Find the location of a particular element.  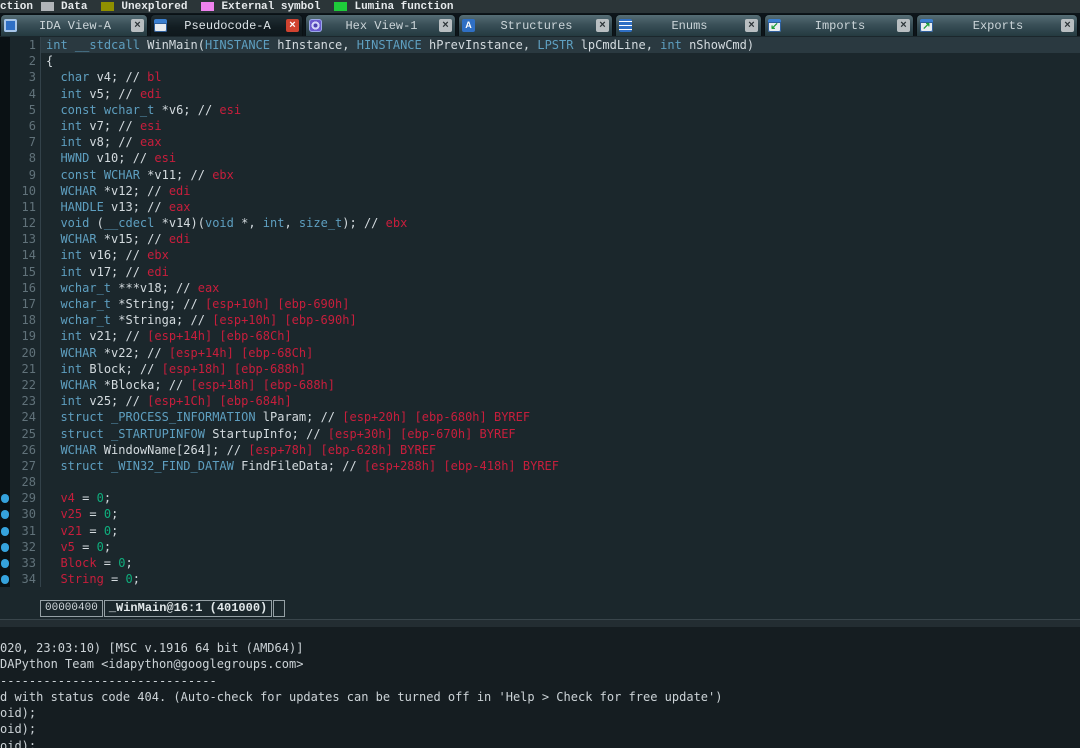

code-line: 4 int v5; // edi is located at coordinates (540, 93).